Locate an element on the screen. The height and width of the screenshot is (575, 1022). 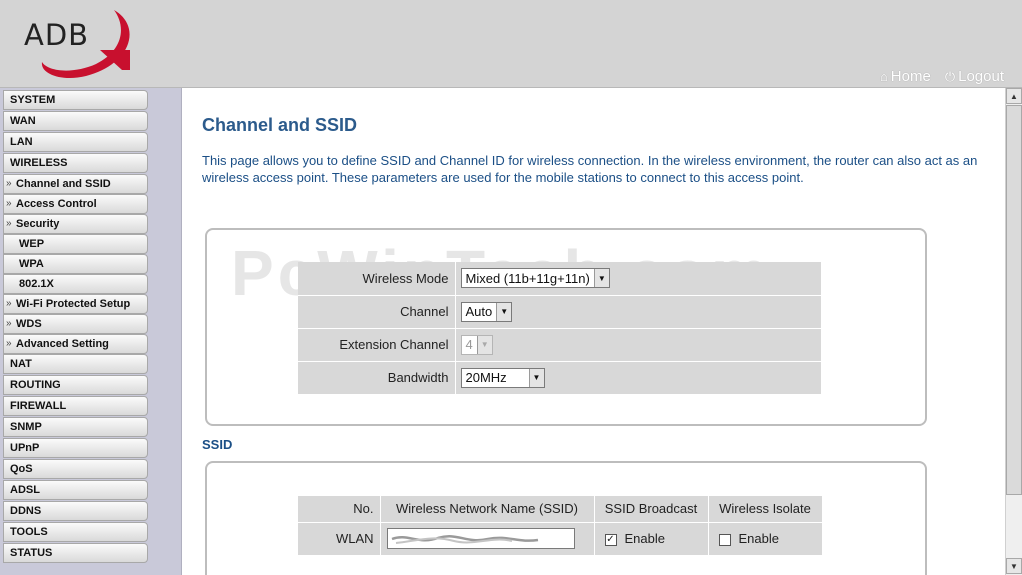
nav-channel-and-ssid: » Channel and SSID is located at coordinates (75, 184).